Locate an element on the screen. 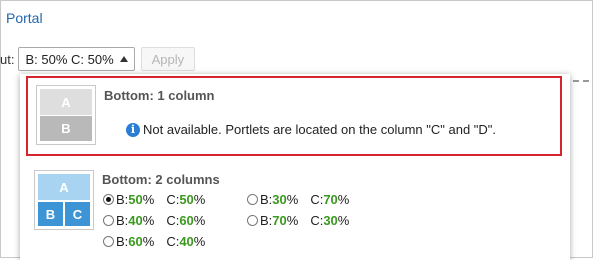  radio-c-value: 30 is located at coordinates (330, 220).